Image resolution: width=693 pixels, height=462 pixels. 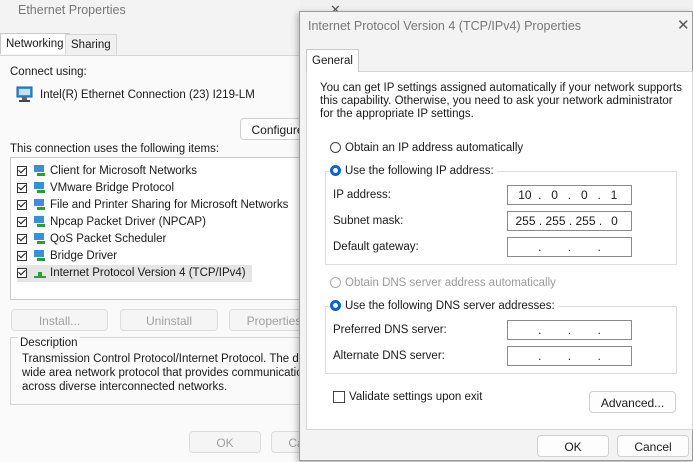 What do you see at coordinates (49, 343) in the screenshot?
I see `description-title: Description` at bounding box center [49, 343].